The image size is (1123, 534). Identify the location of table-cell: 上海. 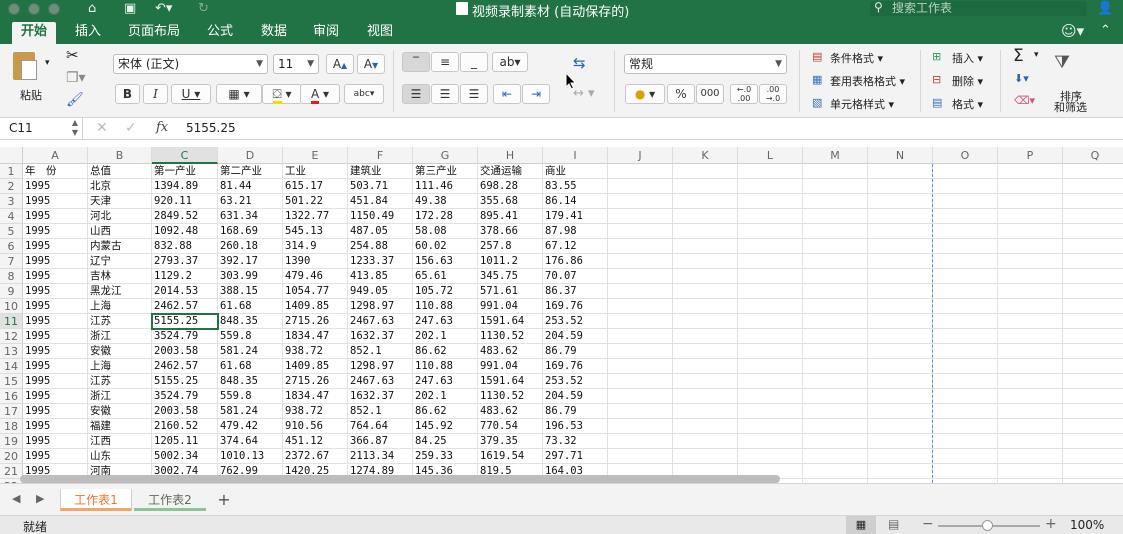
(120, 366).